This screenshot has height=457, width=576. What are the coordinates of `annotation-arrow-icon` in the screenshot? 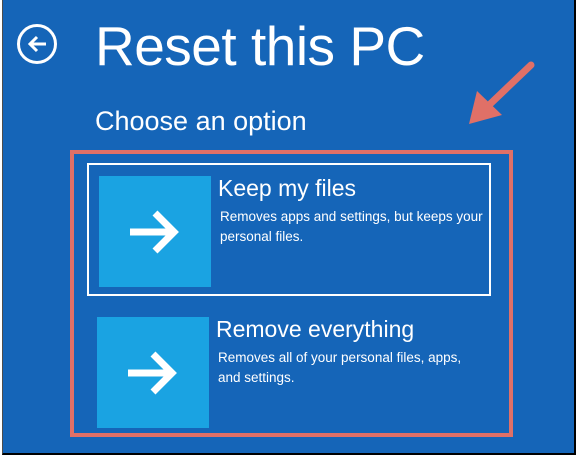 It's located at (502, 92).